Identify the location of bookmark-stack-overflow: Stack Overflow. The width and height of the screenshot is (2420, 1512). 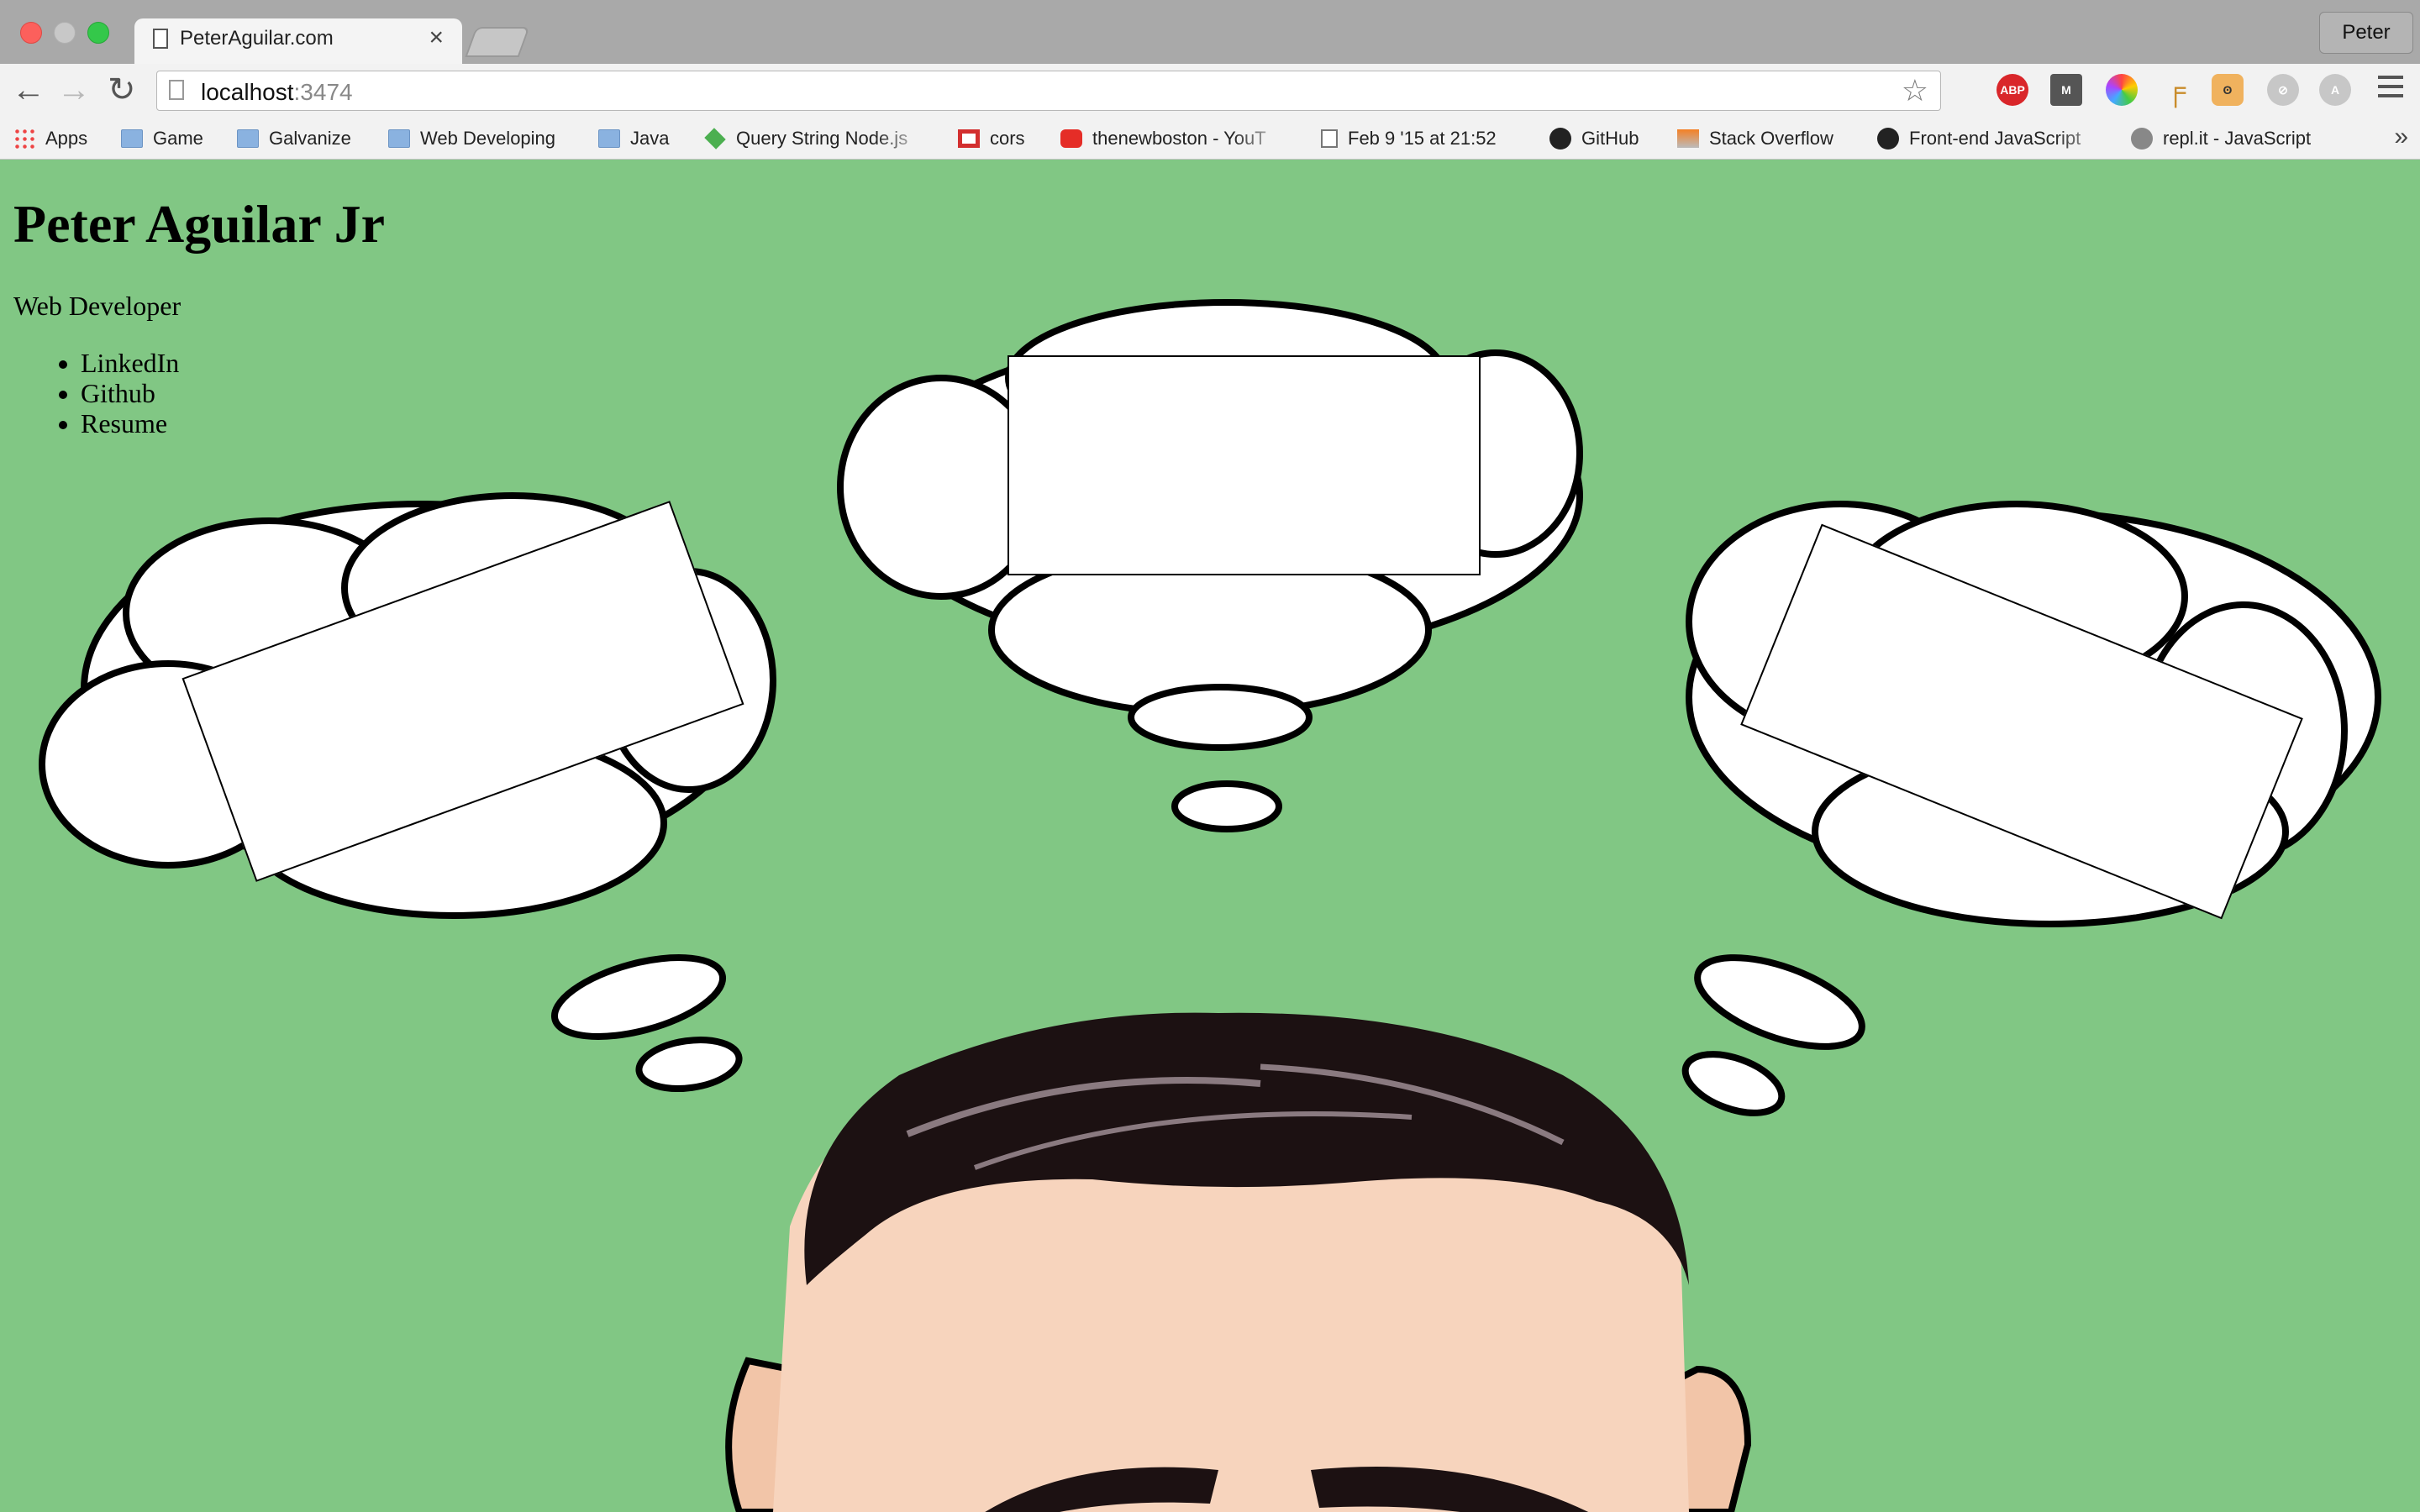
(1755, 139).